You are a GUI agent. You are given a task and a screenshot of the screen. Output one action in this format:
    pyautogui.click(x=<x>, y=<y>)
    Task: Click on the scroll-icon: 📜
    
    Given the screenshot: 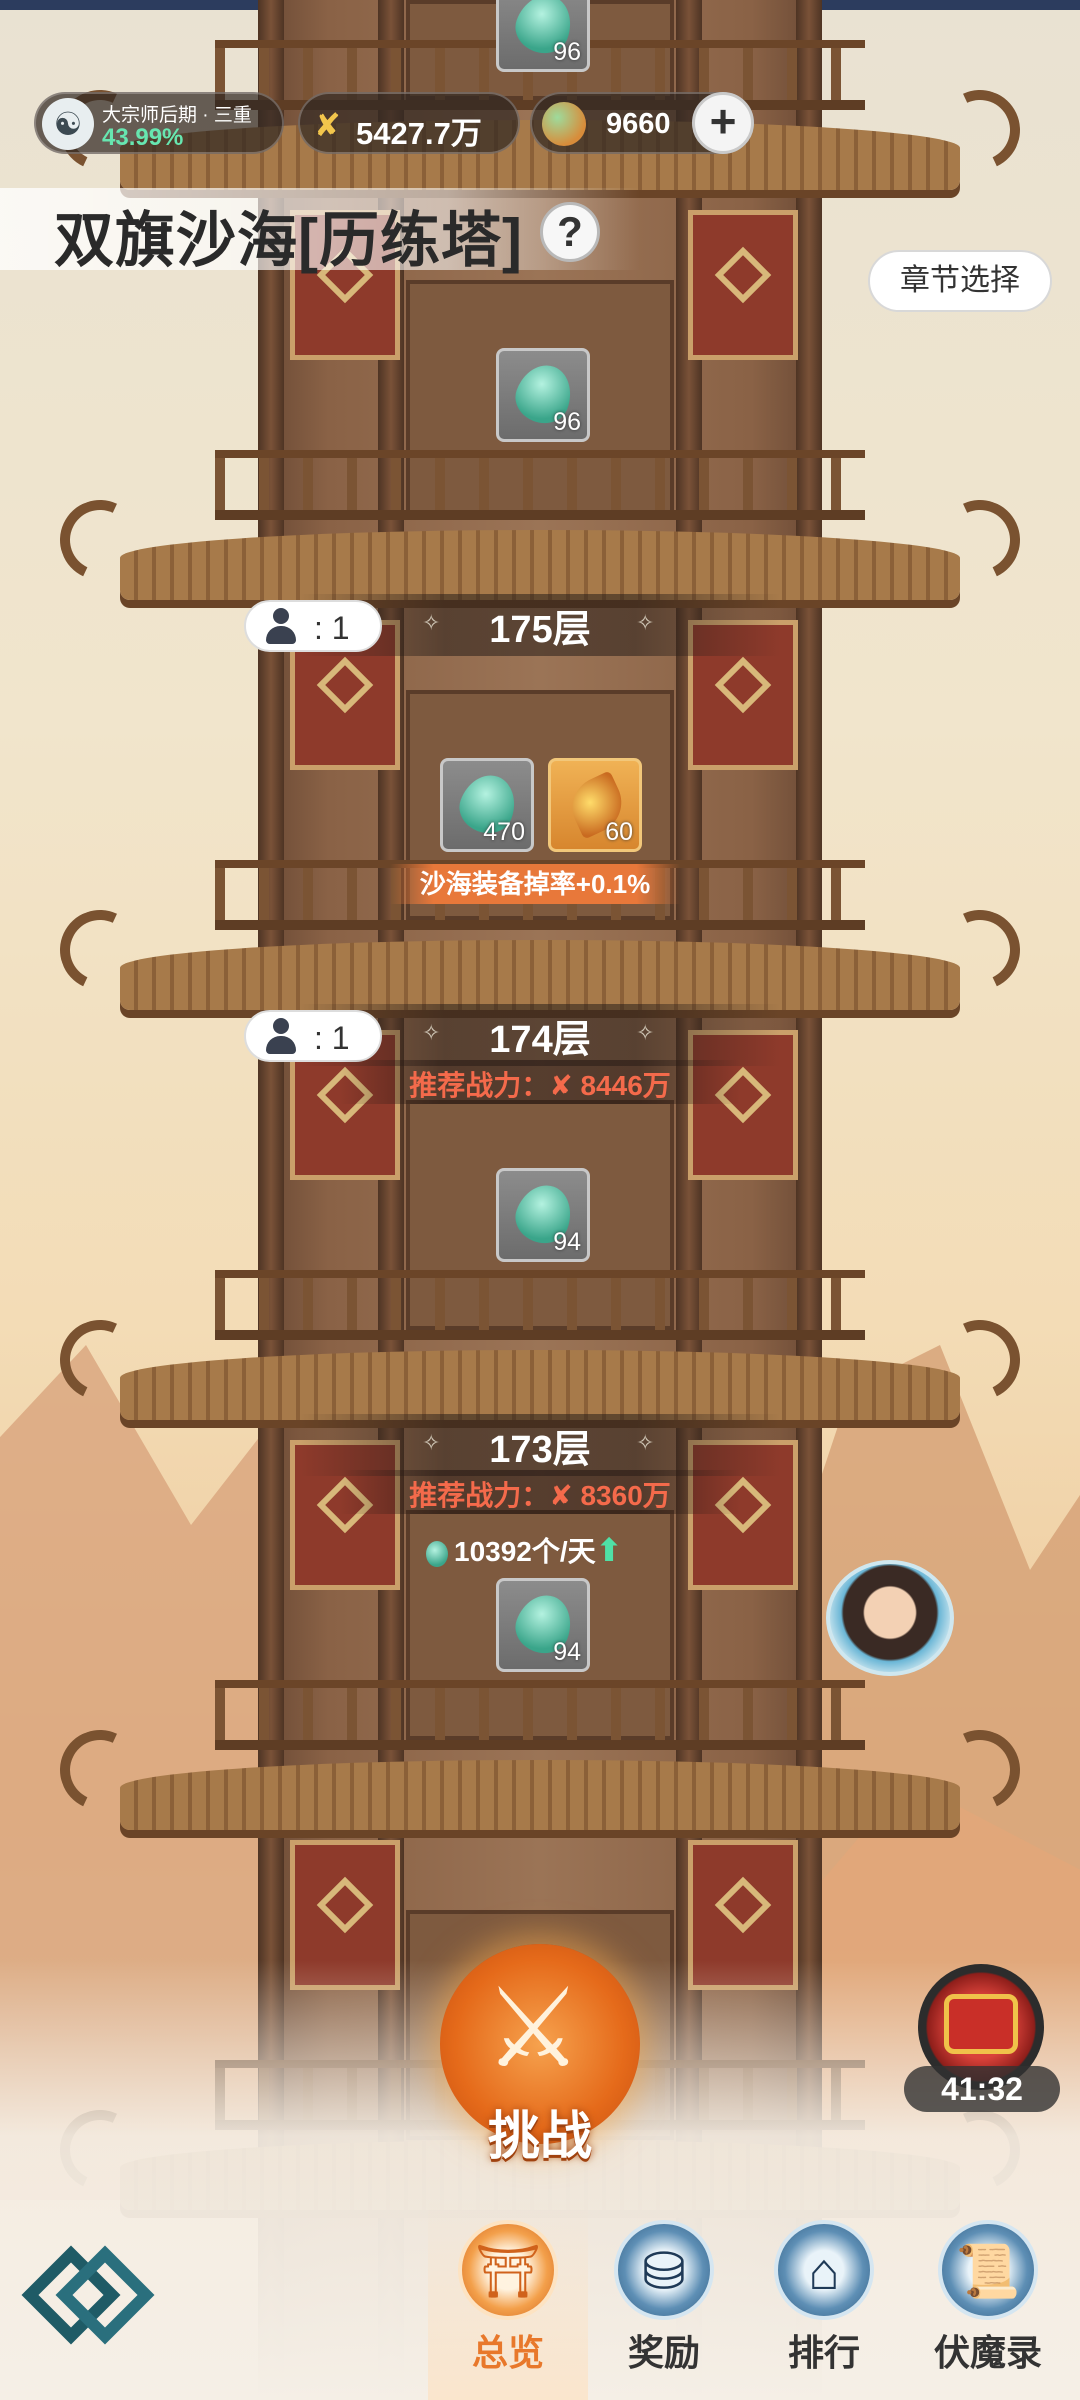 What is the action you would take?
    pyautogui.click(x=988, y=2270)
    